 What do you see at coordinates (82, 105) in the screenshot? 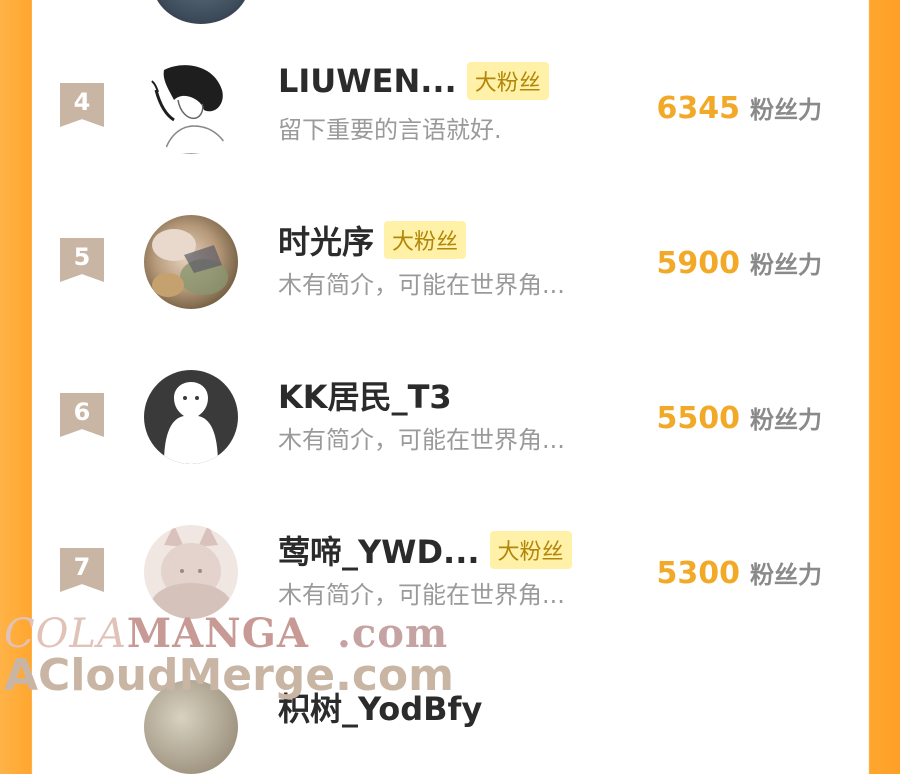
I see `rank-badge: 4` at bounding box center [82, 105].